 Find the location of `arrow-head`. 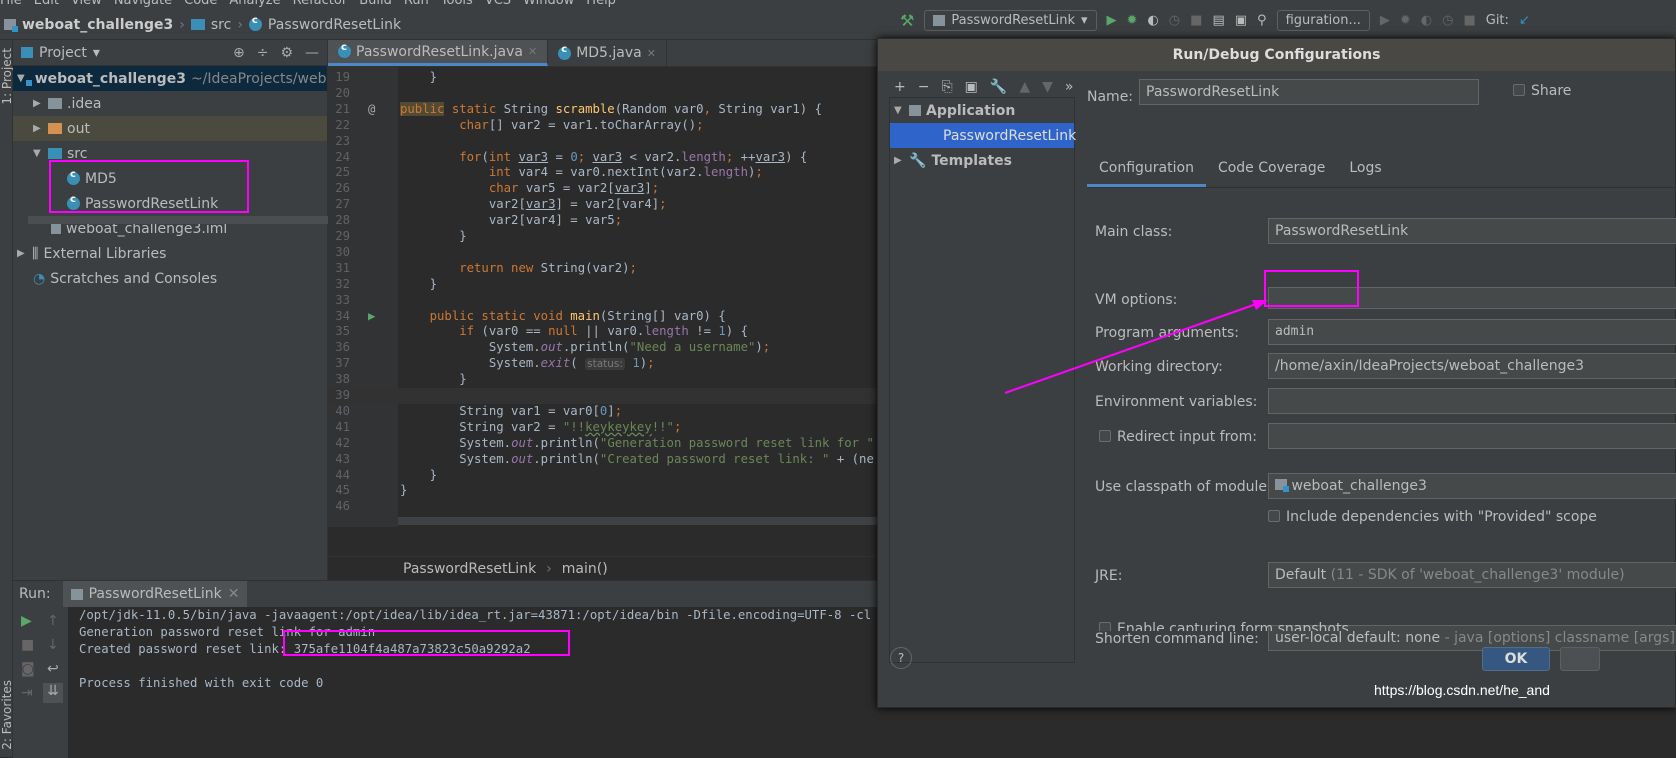

arrow-head is located at coordinates (1260, 305).